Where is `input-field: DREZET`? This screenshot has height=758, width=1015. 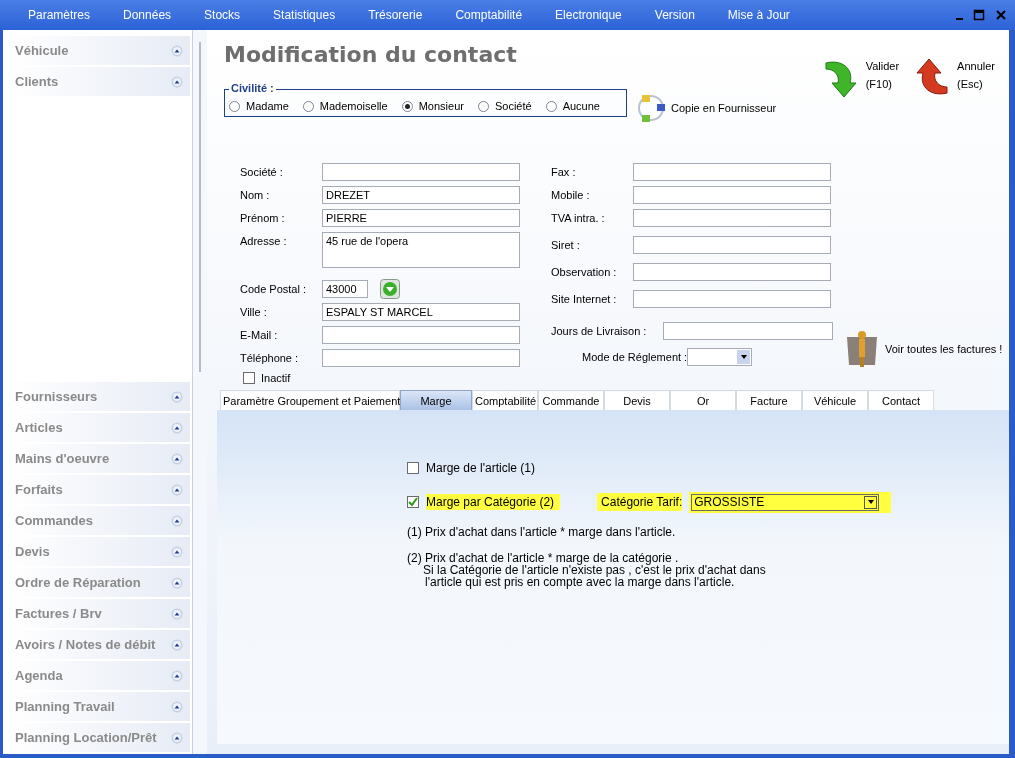
input-field: DREZET is located at coordinates (421, 194).